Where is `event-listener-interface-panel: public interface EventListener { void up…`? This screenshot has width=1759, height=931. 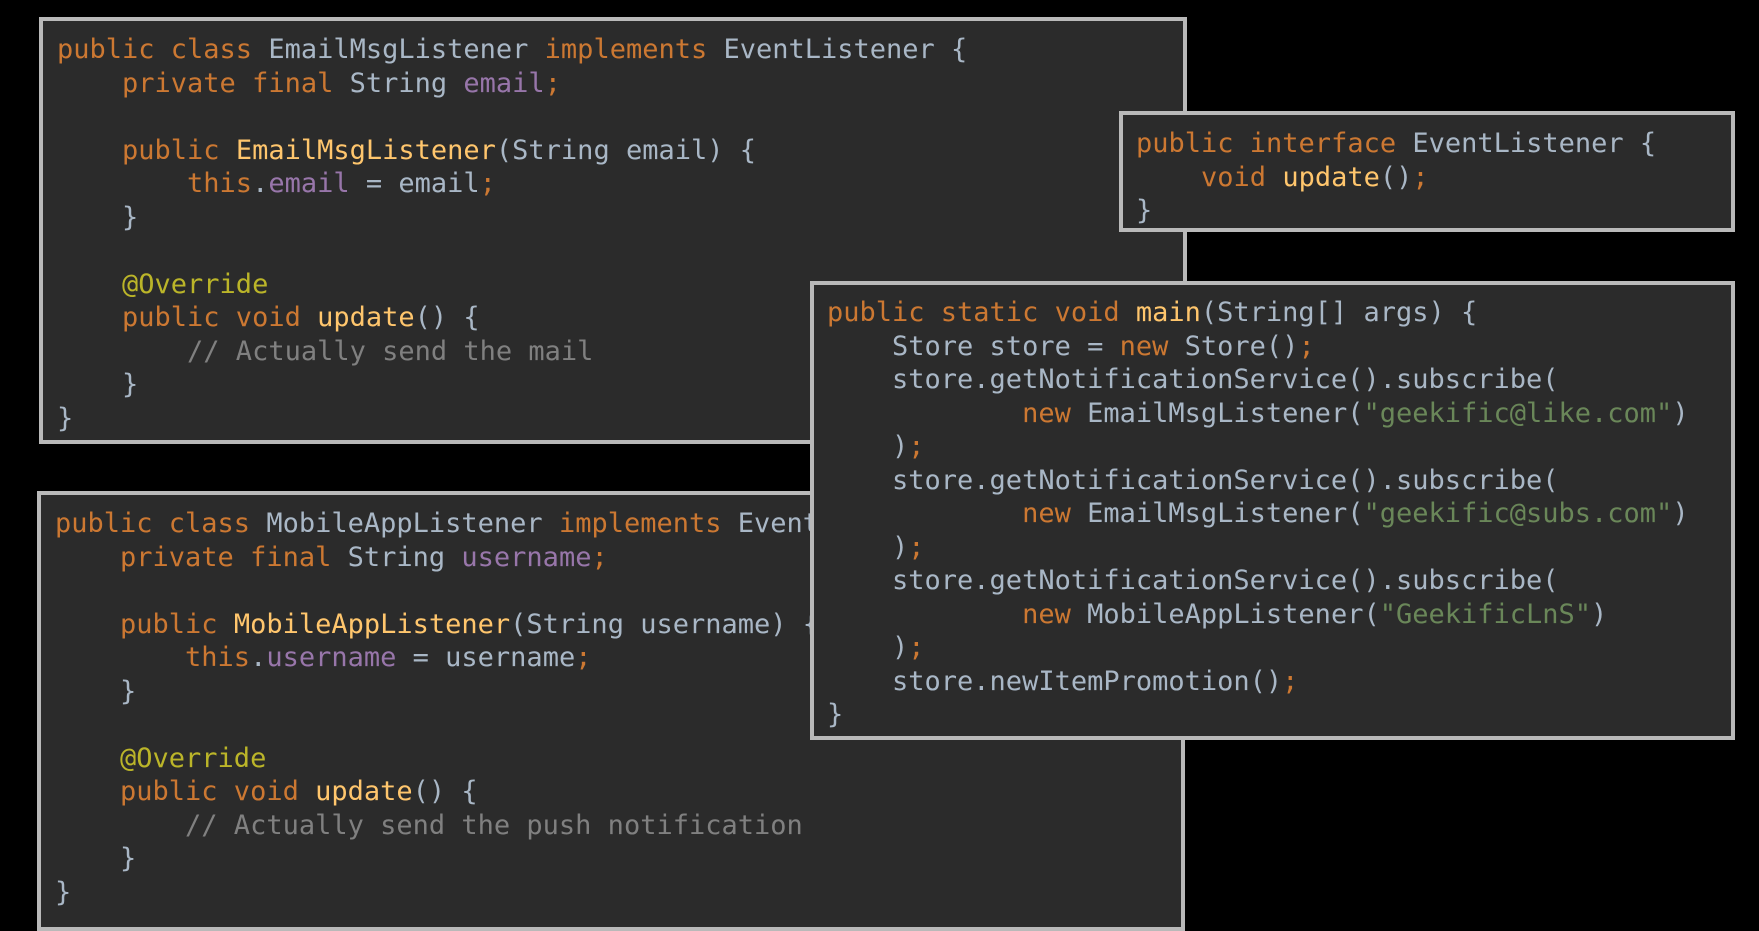
event-listener-interface-panel: public interface EventListener { void up… is located at coordinates (1427, 171).